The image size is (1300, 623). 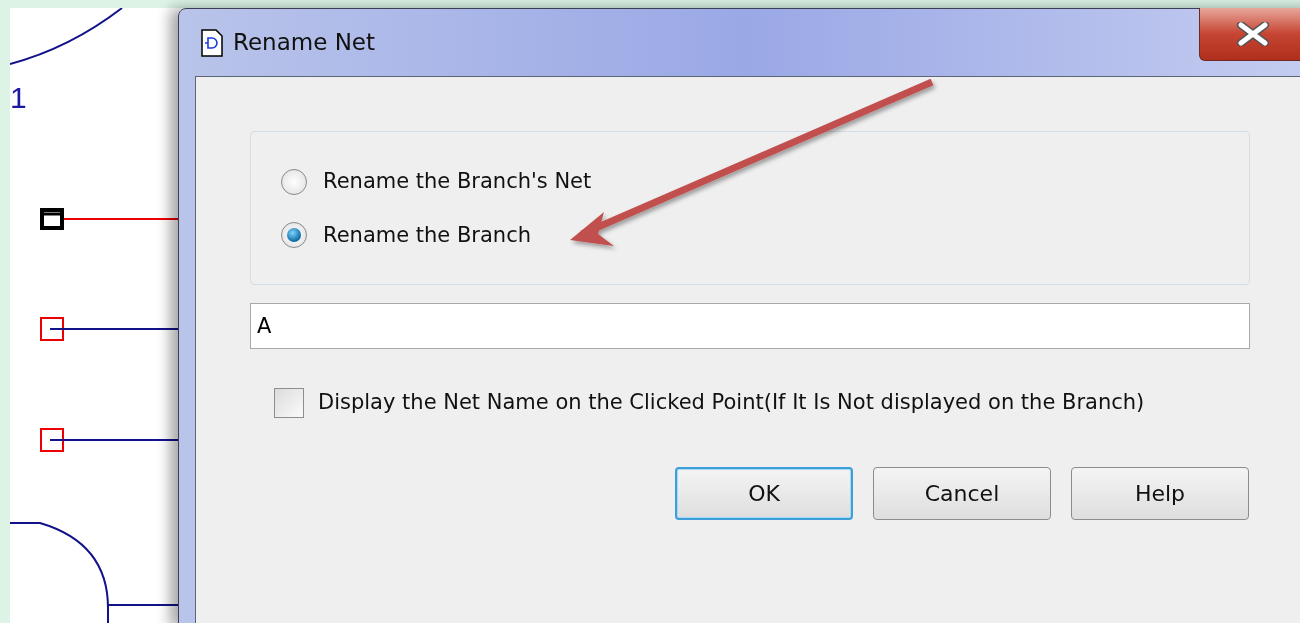 What do you see at coordinates (212, 42) in the screenshot?
I see `document-icon` at bounding box center [212, 42].